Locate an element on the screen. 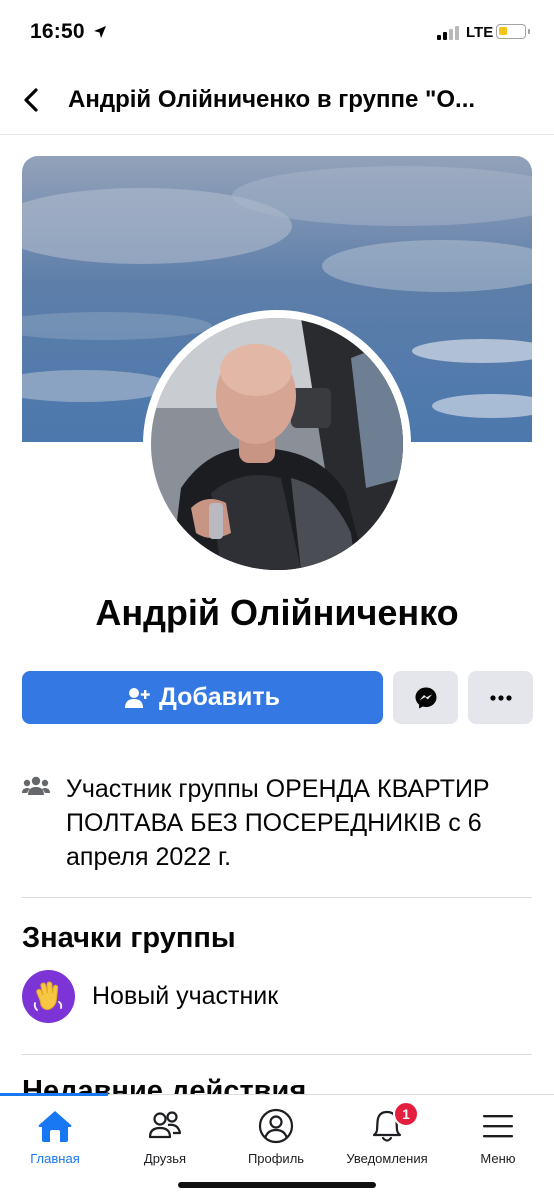  new-member-badge is located at coordinates (48, 996).